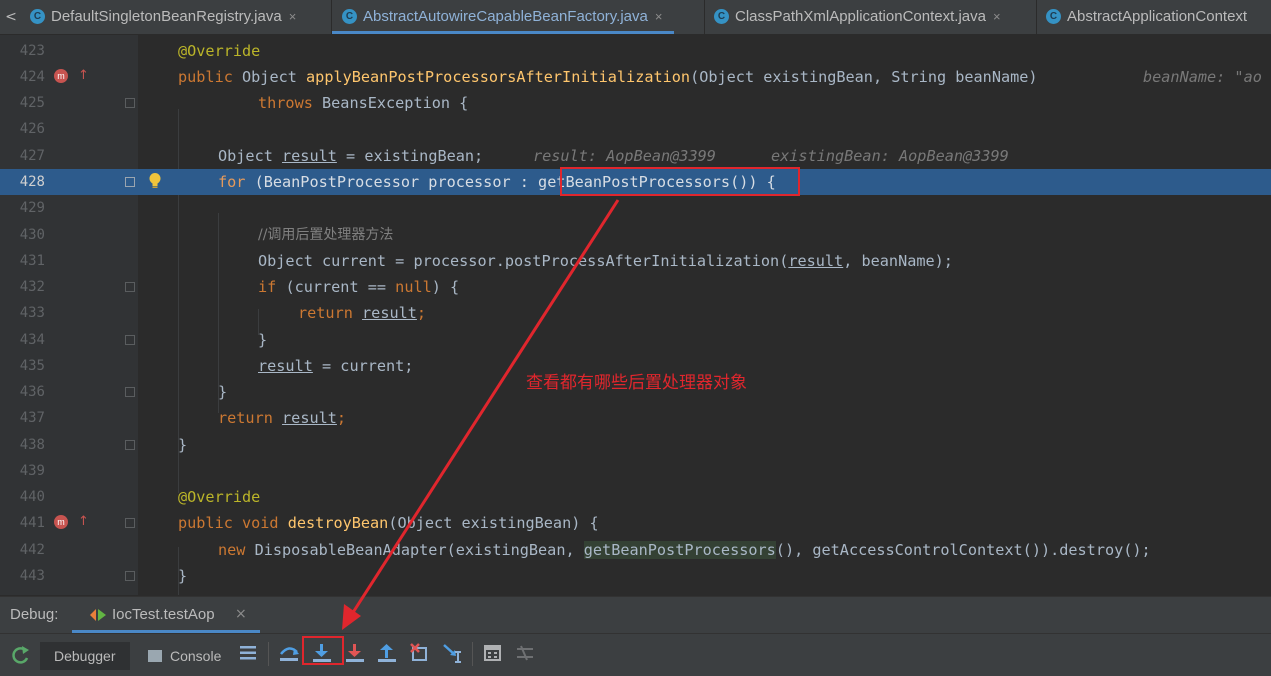  Describe the element at coordinates (635, 497) in the screenshot. I see `code-line: 440 @Override` at that location.